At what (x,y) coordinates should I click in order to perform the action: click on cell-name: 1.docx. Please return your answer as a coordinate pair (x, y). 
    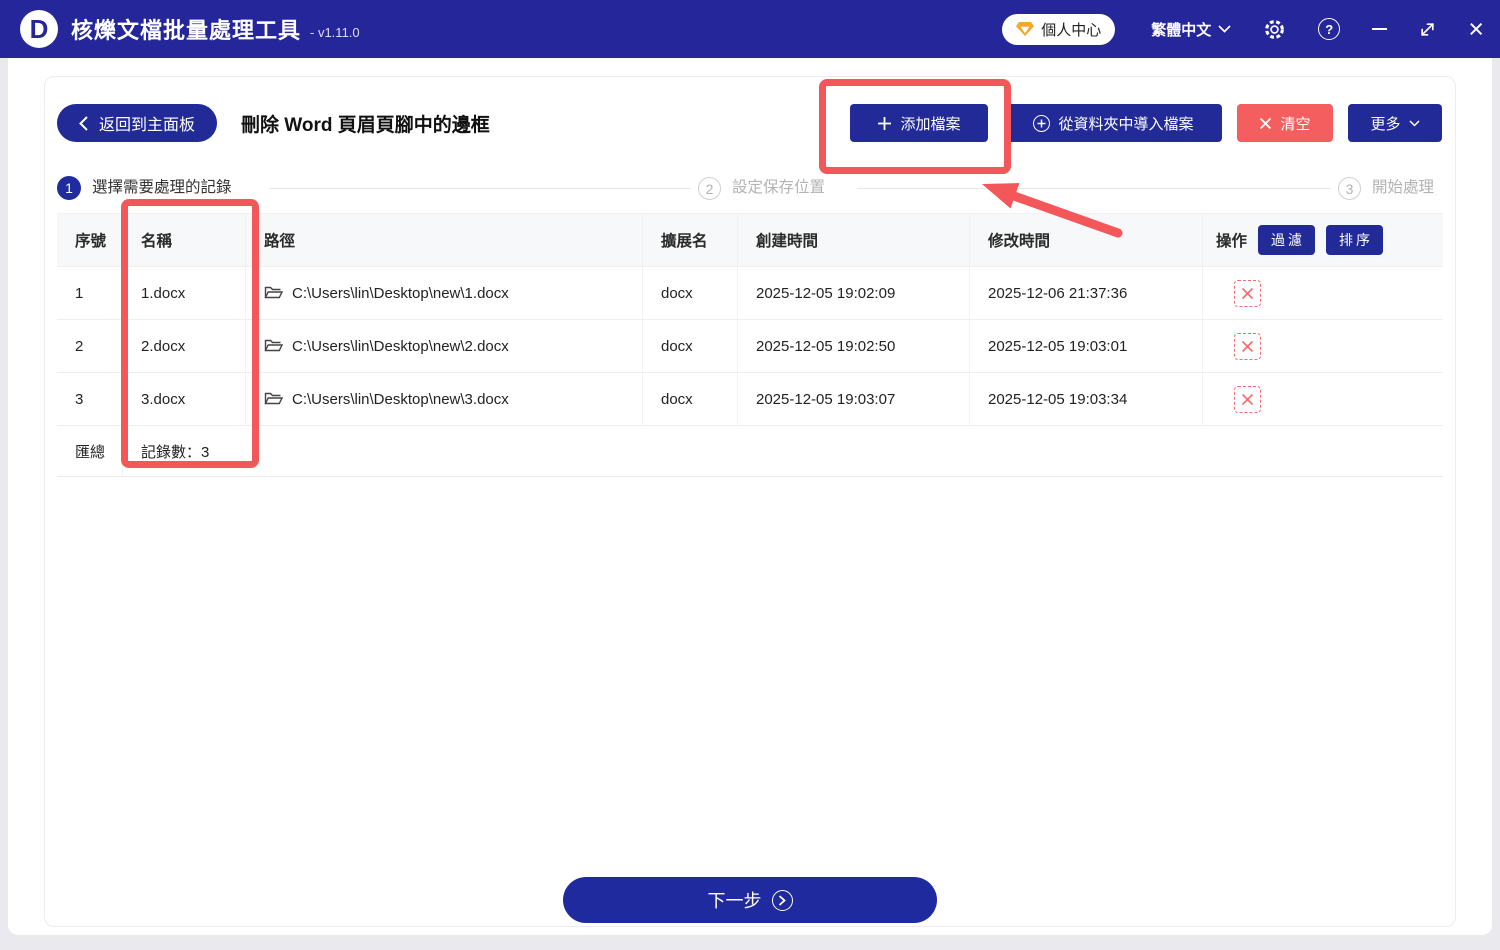
    Looking at the image, I should click on (184, 293).